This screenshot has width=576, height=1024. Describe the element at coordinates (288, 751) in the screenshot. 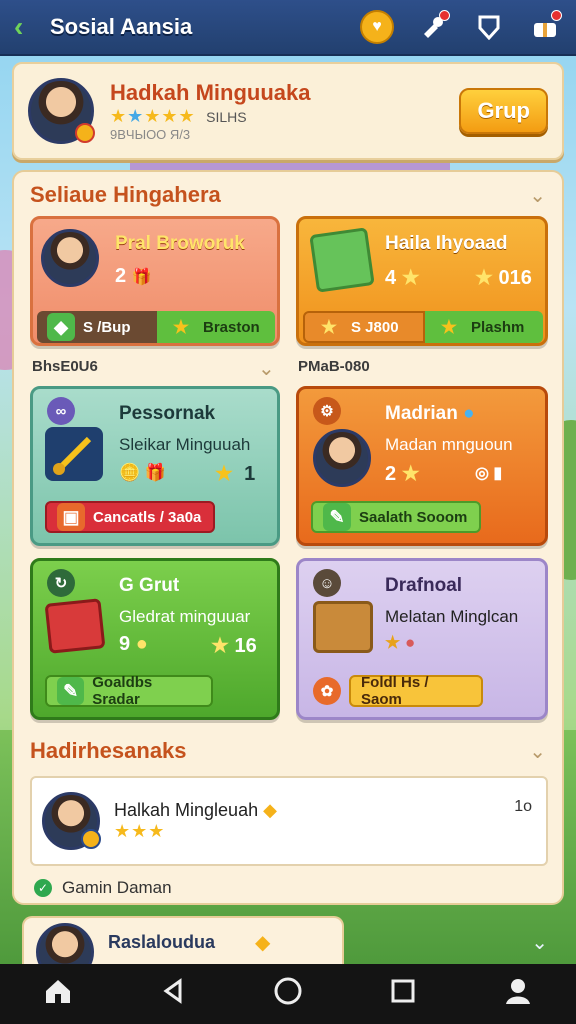

I see `section-header: Hadirhesanaks ⌄` at that location.